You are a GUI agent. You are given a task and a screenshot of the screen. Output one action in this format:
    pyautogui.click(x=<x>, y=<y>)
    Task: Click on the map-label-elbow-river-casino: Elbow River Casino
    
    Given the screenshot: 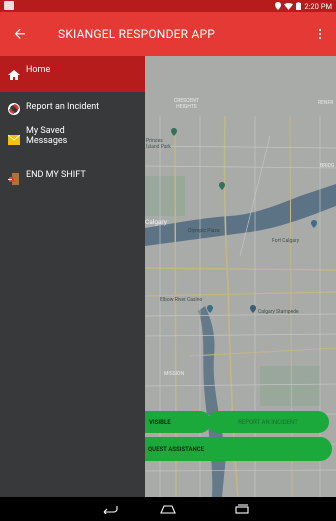 What is the action you would take?
    pyautogui.click(x=181, y=300)
    